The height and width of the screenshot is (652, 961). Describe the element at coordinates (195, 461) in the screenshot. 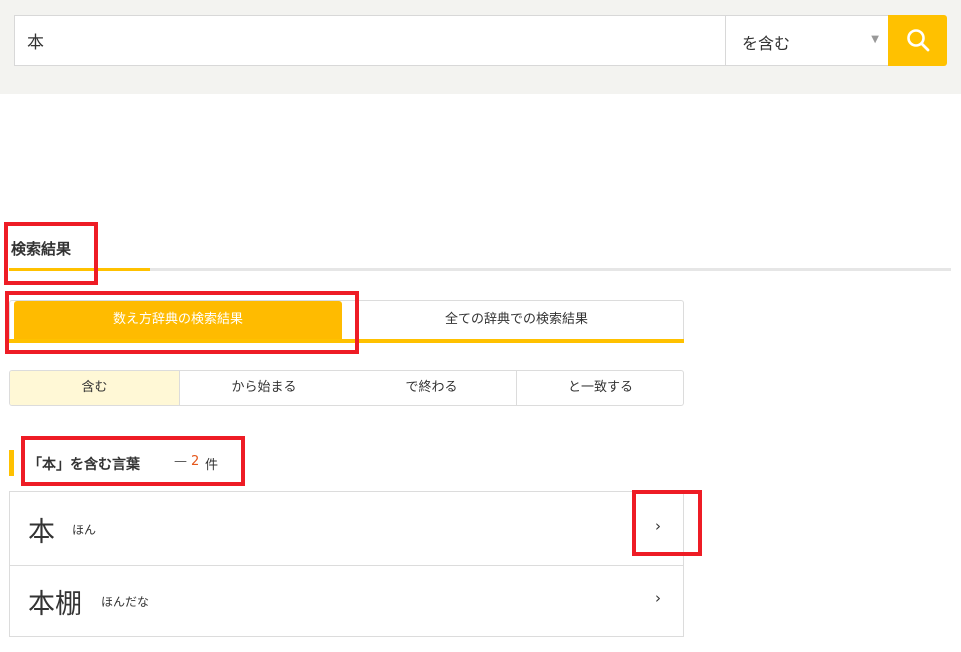

I see `result-count-number: 2` at that location.